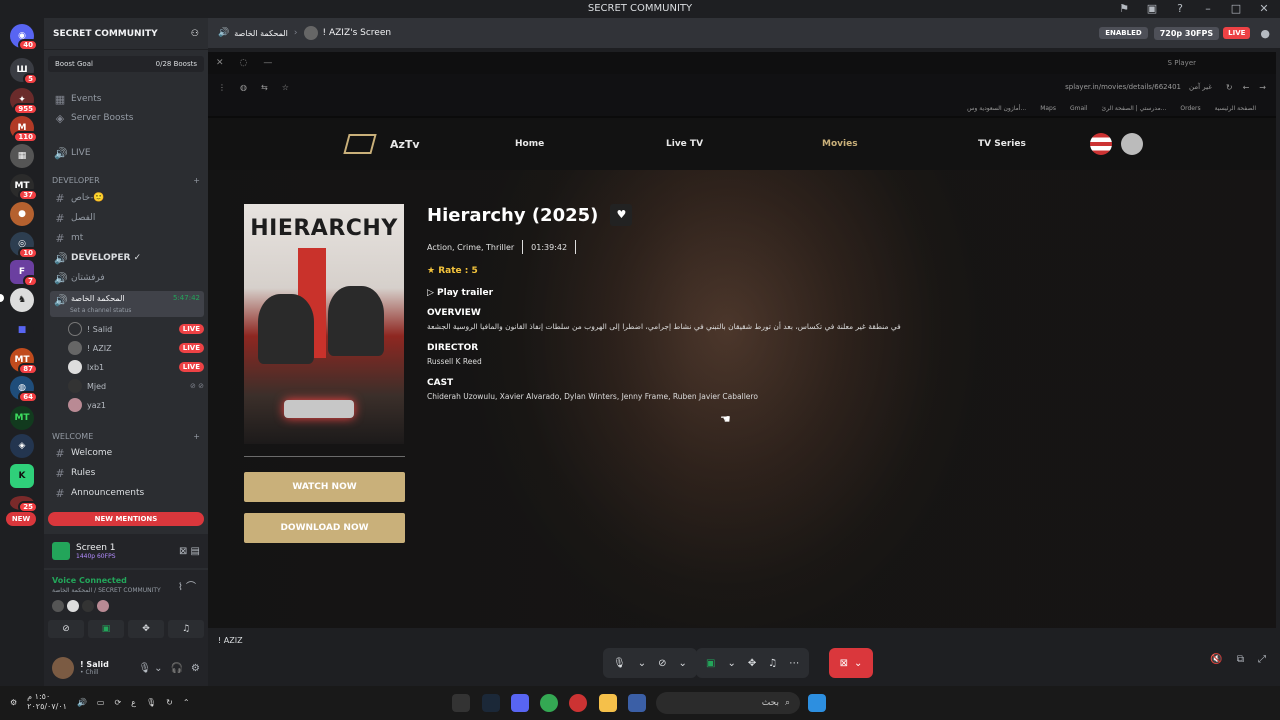 Image resolution: width=1280 pixels, height=720 pixels. What do you see at coordinates (82, 702) in the screenshot?
I see `volume-icon: 🔊` at bounding box center [82, 702].